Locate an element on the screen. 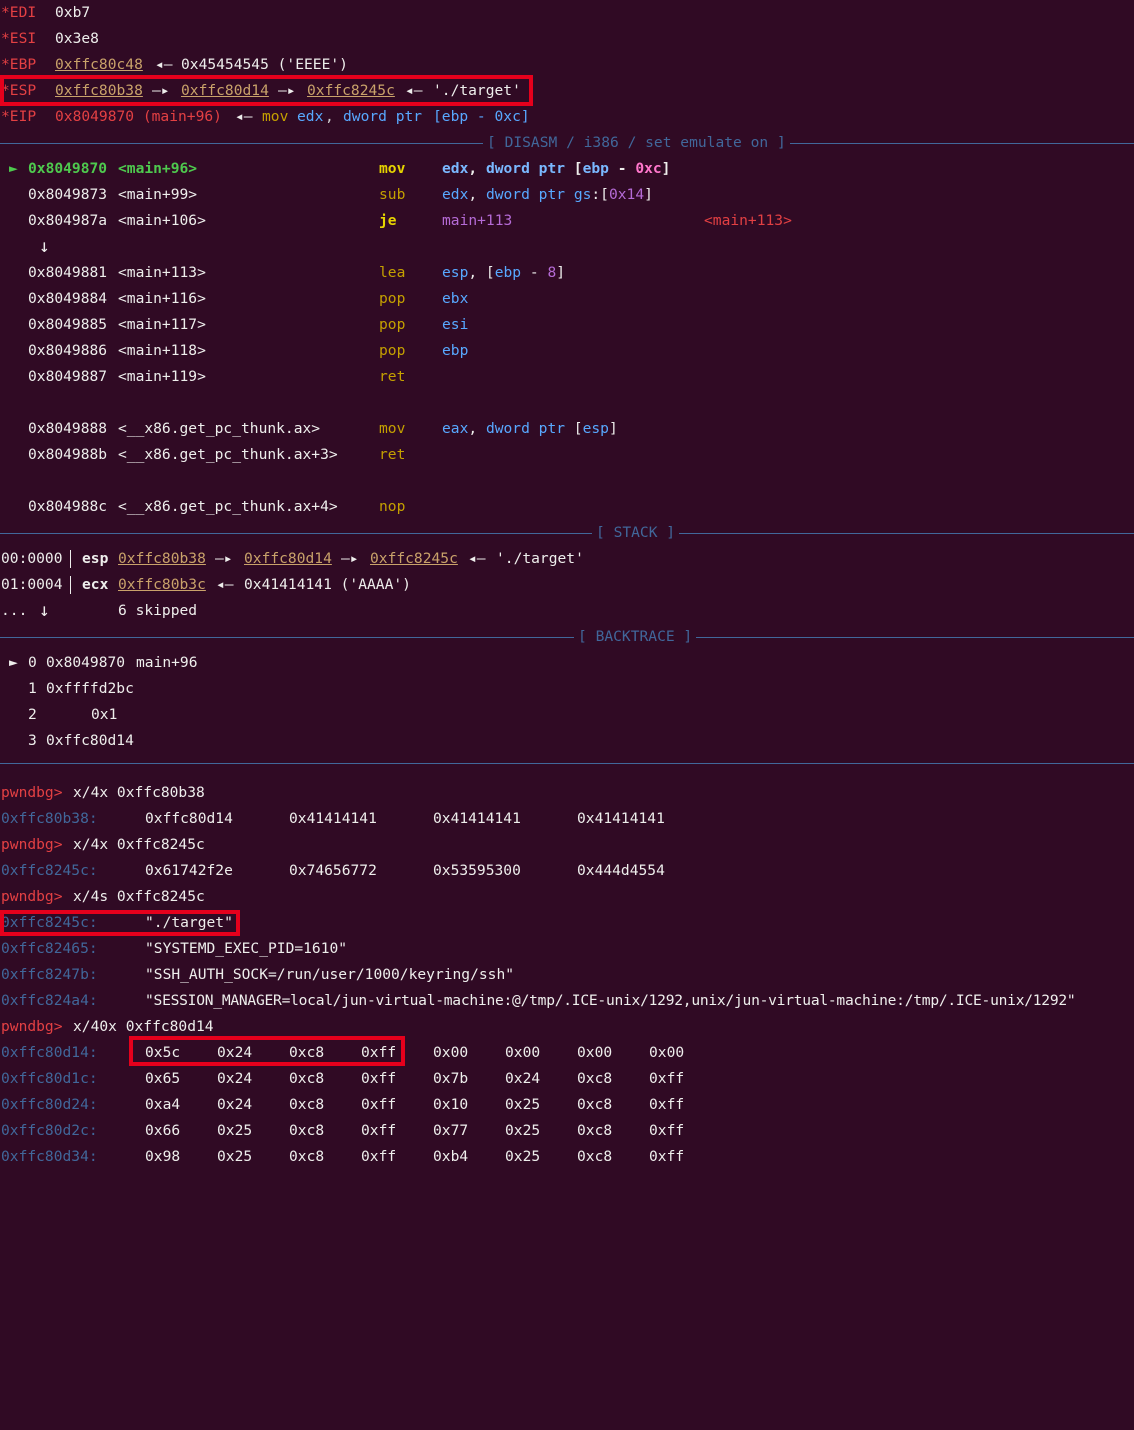 The height and width of the screenshot is (1430, 1134). bytes-highlight-box is located at coordinates (267, 1051).